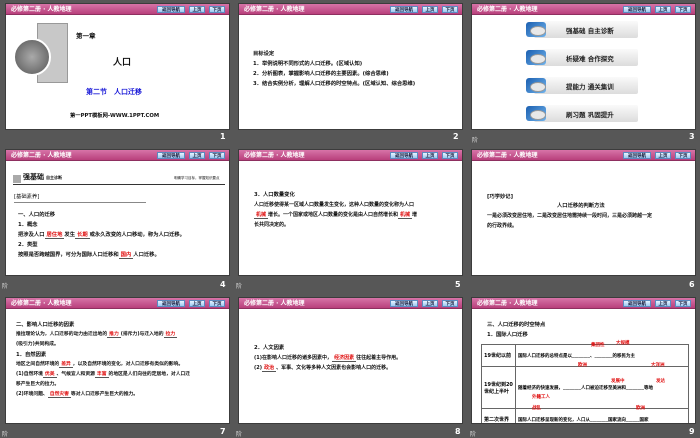 Image resolution: width=700 pixels, height=438 pixels. What do you see at coordinates (590, 115) in the screenshot?
I see `menu-label: 刷习题 巩固提升` at bounding box center [590, 115].